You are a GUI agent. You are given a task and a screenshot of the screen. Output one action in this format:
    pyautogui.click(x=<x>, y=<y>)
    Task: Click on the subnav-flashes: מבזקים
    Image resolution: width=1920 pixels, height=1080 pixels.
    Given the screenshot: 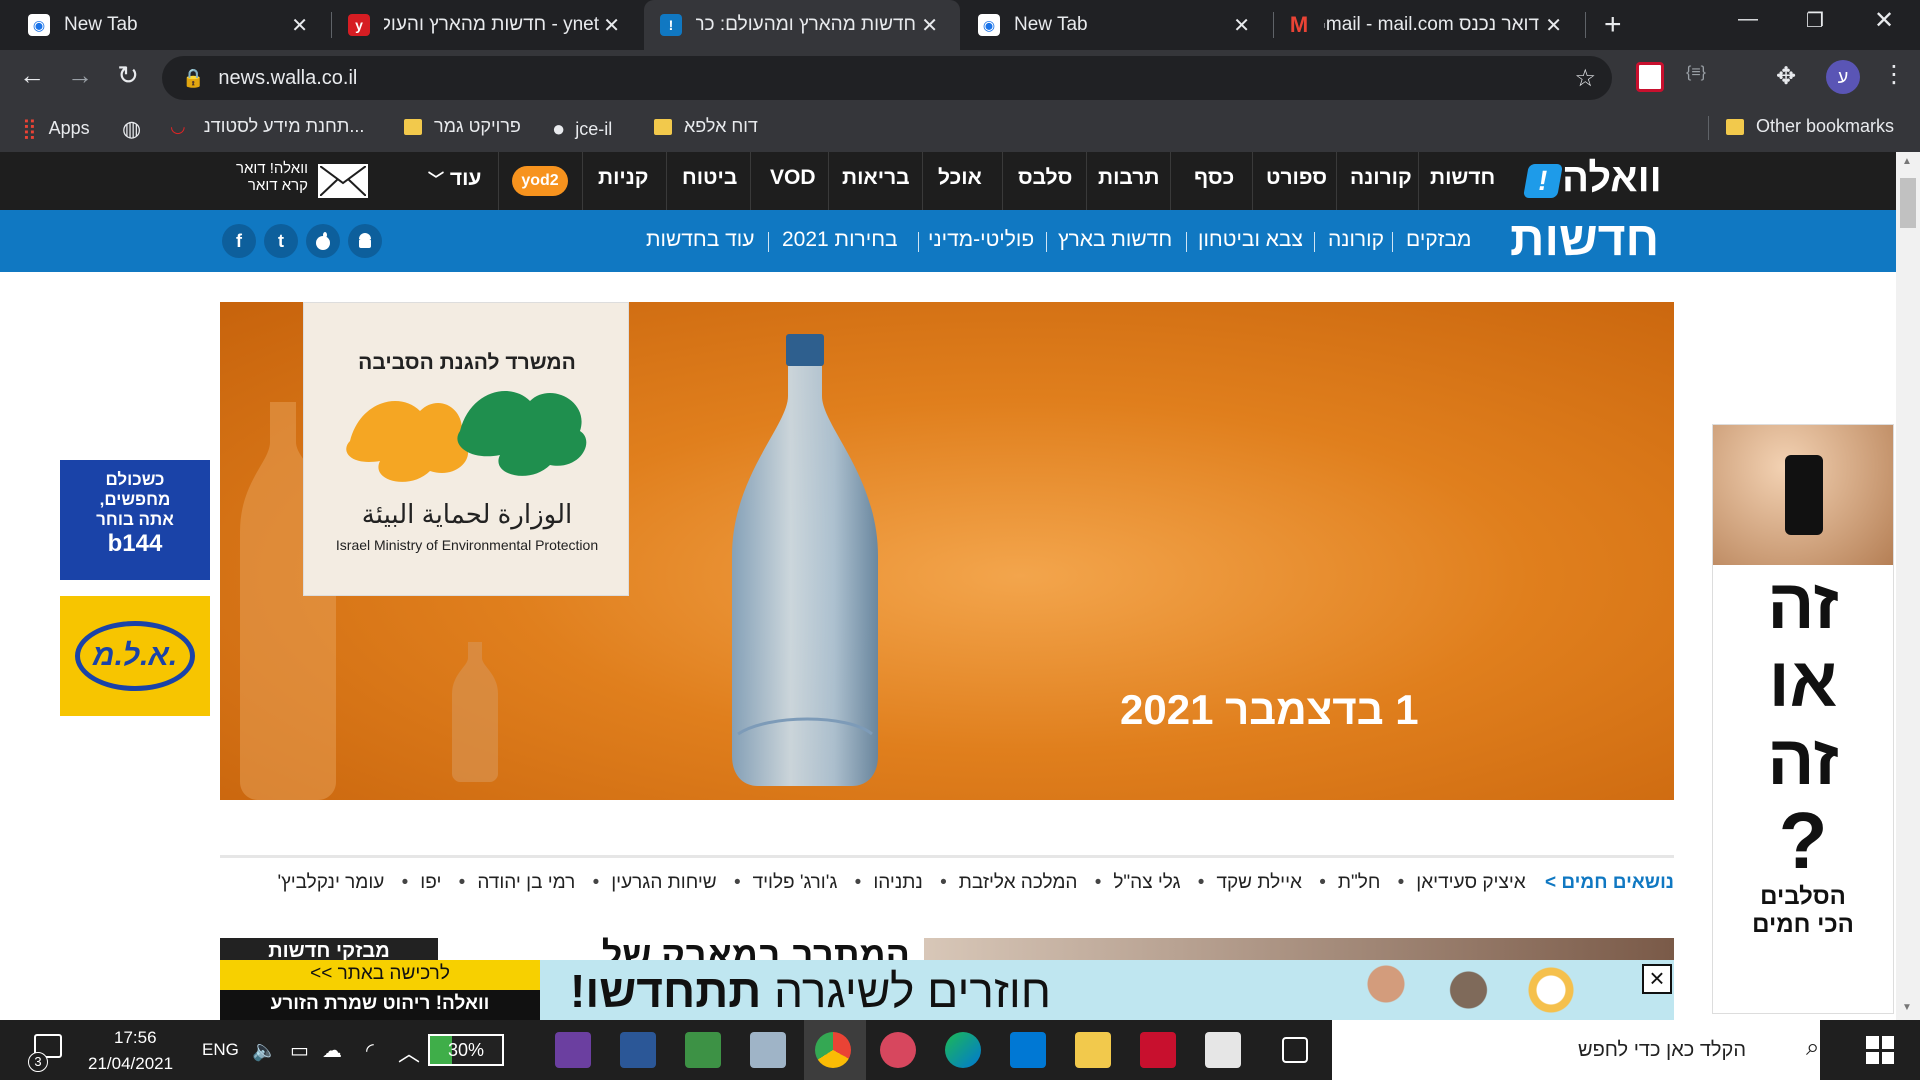 What is the action you would take?
    pyautogui.click(x=1438, y=240)
    